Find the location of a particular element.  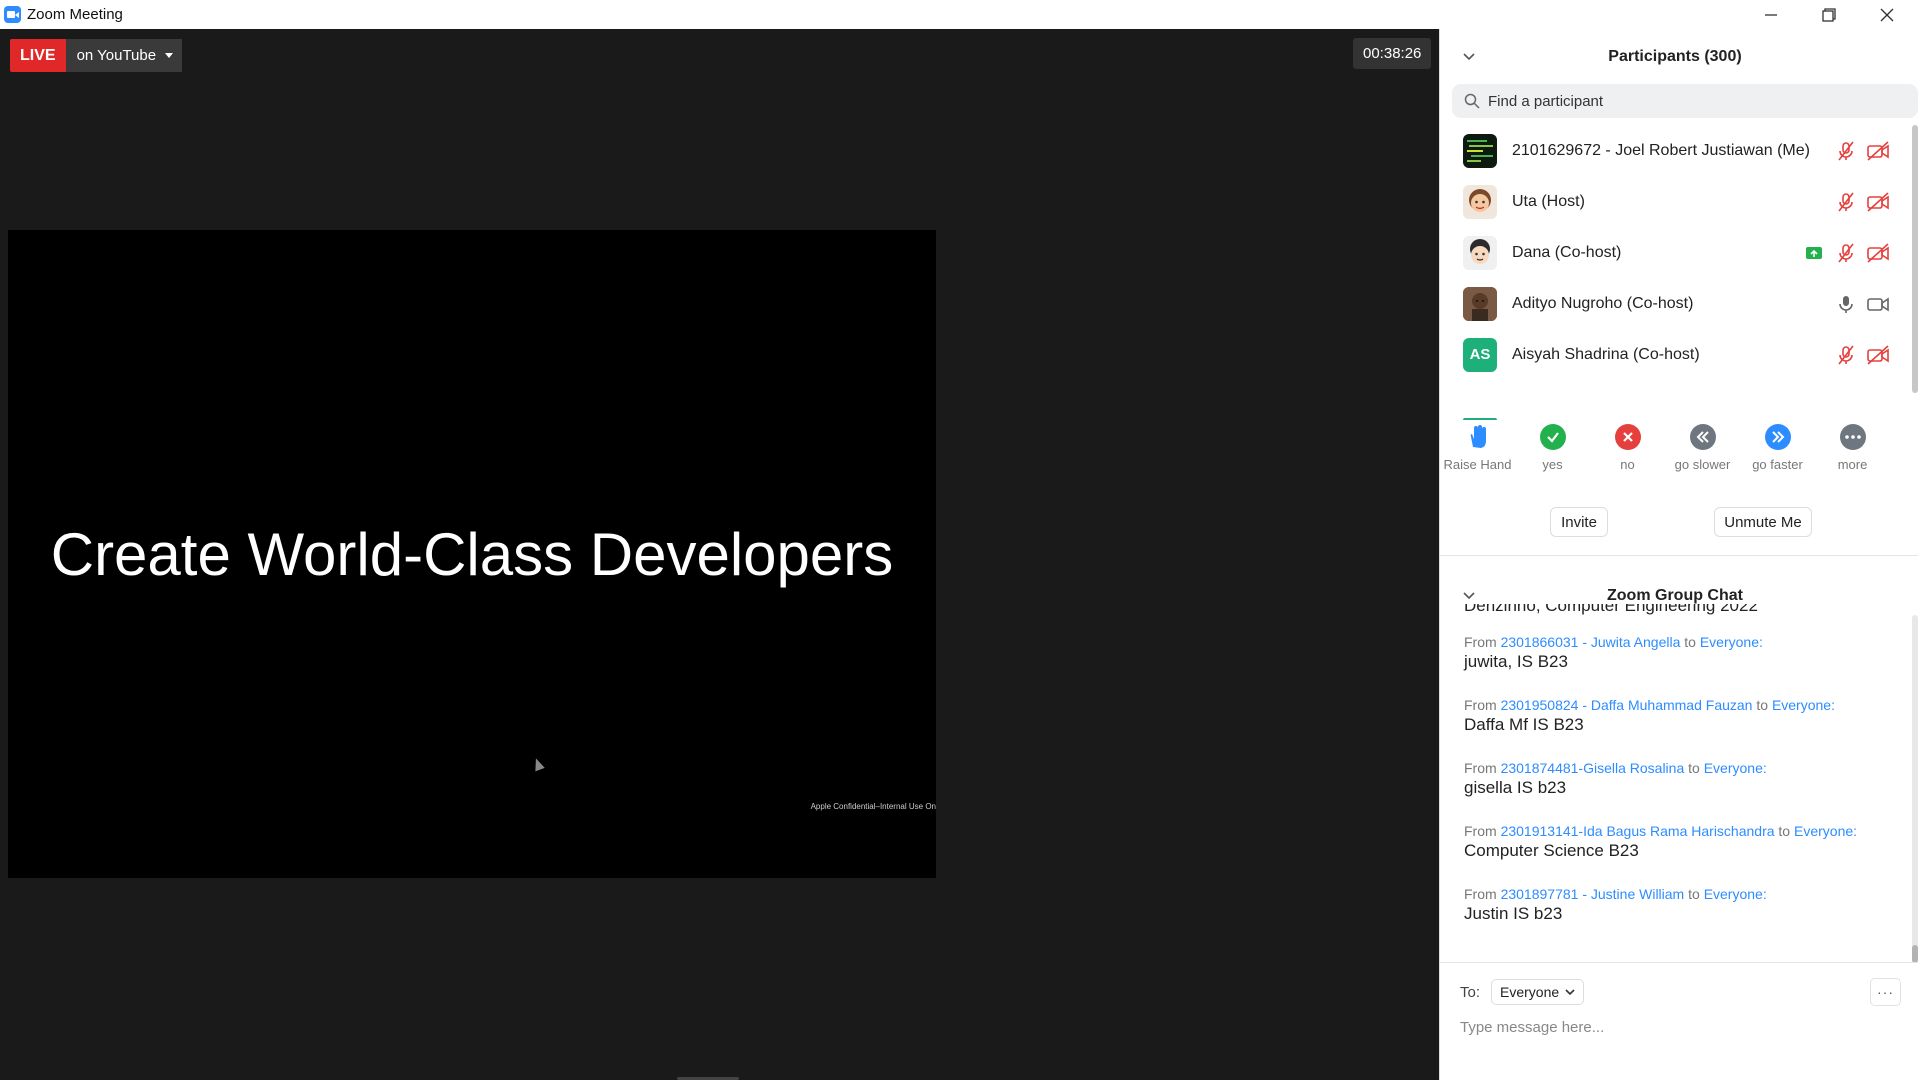

sender-name: 2301874481-Gisella Rosalina is located at coordinates (1593, 768).